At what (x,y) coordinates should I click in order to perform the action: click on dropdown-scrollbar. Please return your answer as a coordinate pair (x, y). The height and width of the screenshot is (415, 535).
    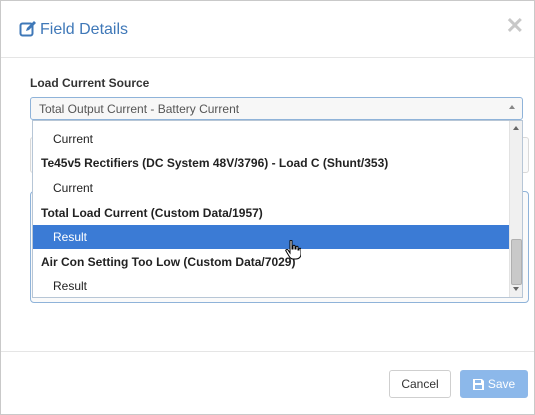
    Looking at the image, I should click on (515, 209).